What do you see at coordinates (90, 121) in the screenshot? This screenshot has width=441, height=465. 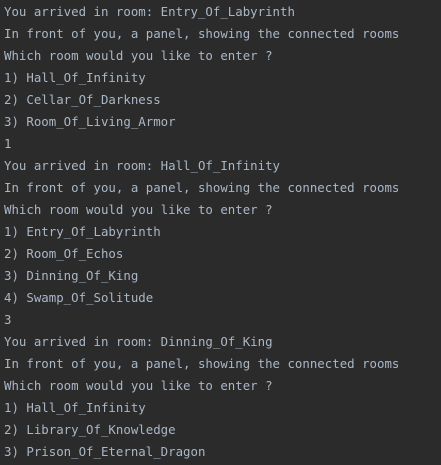 I see `console-line: 3) Room_Of_Living_Armor` at bounding box center [90, 121].